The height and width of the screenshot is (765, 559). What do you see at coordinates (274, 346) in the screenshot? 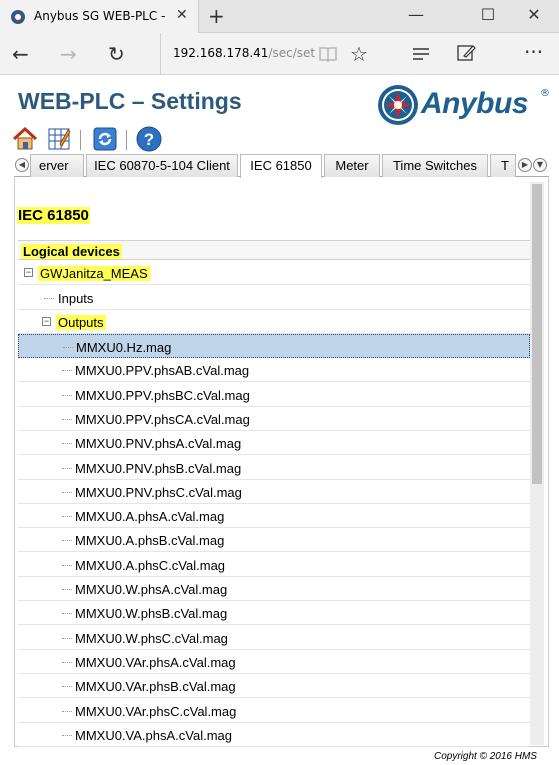
I see `tree-output-item: MMXU0.Hz.mag` at bounding box center [274, 346].